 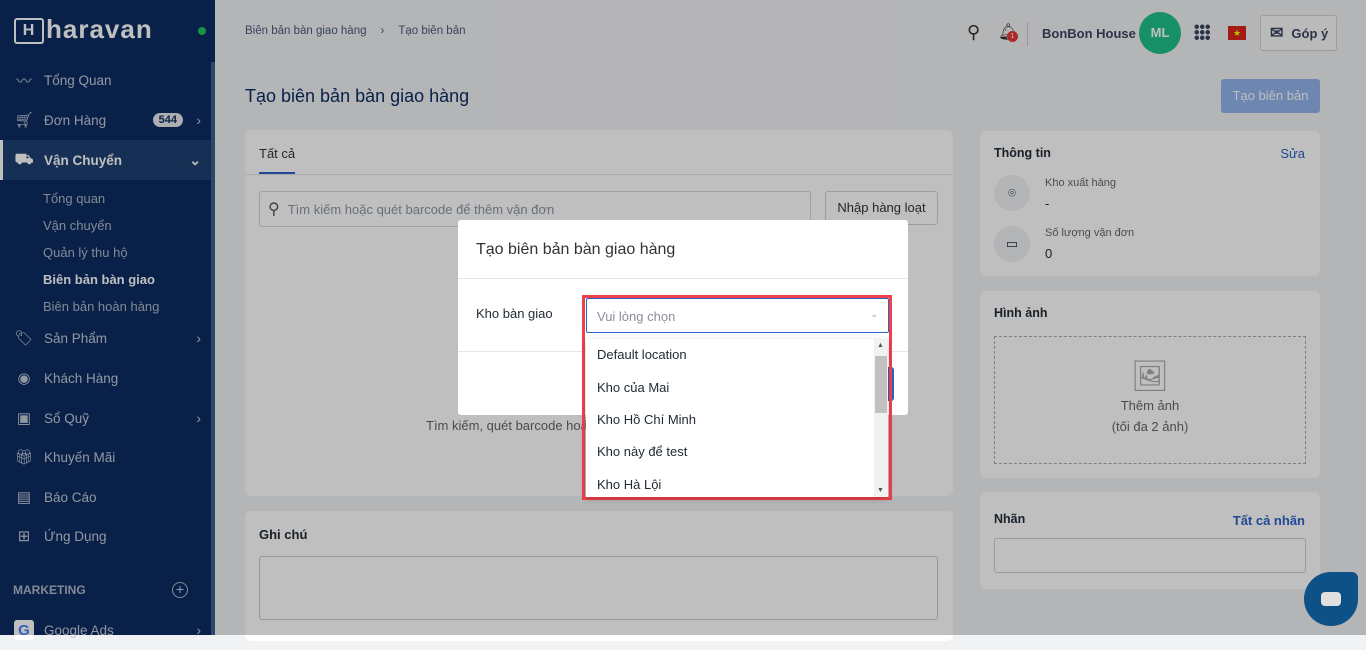 What do you see at coordinates (880, 345) in the screenshot?
I see `scroll-up-icon: ▲` at bounding box center [880, 345].